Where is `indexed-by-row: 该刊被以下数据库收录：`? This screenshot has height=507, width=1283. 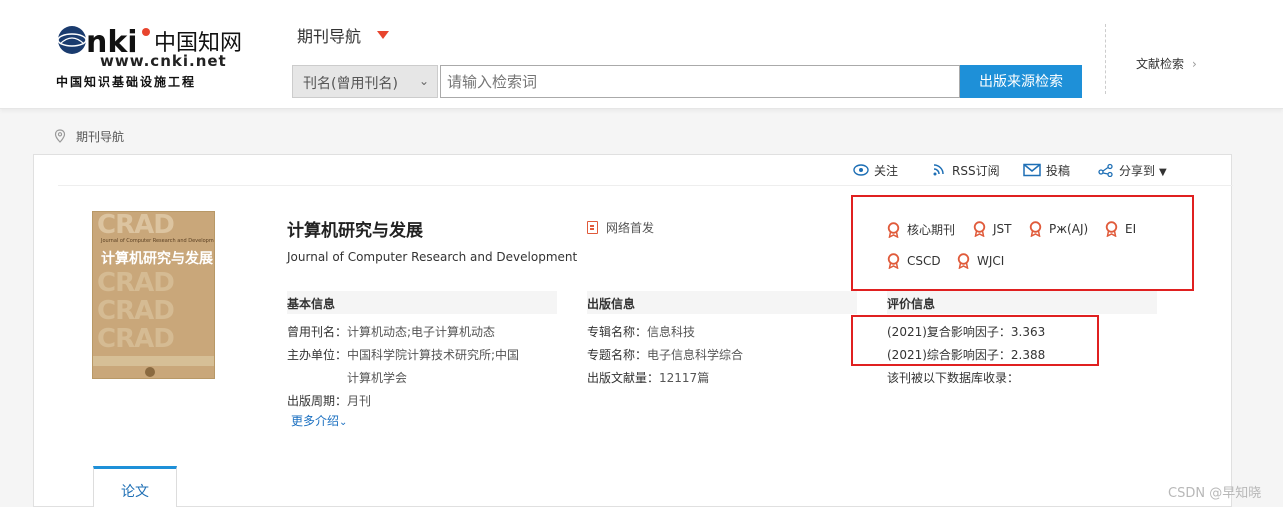 indexed-by-row: 该刊被以下数据库收录： is located at coordinates (953, 377).